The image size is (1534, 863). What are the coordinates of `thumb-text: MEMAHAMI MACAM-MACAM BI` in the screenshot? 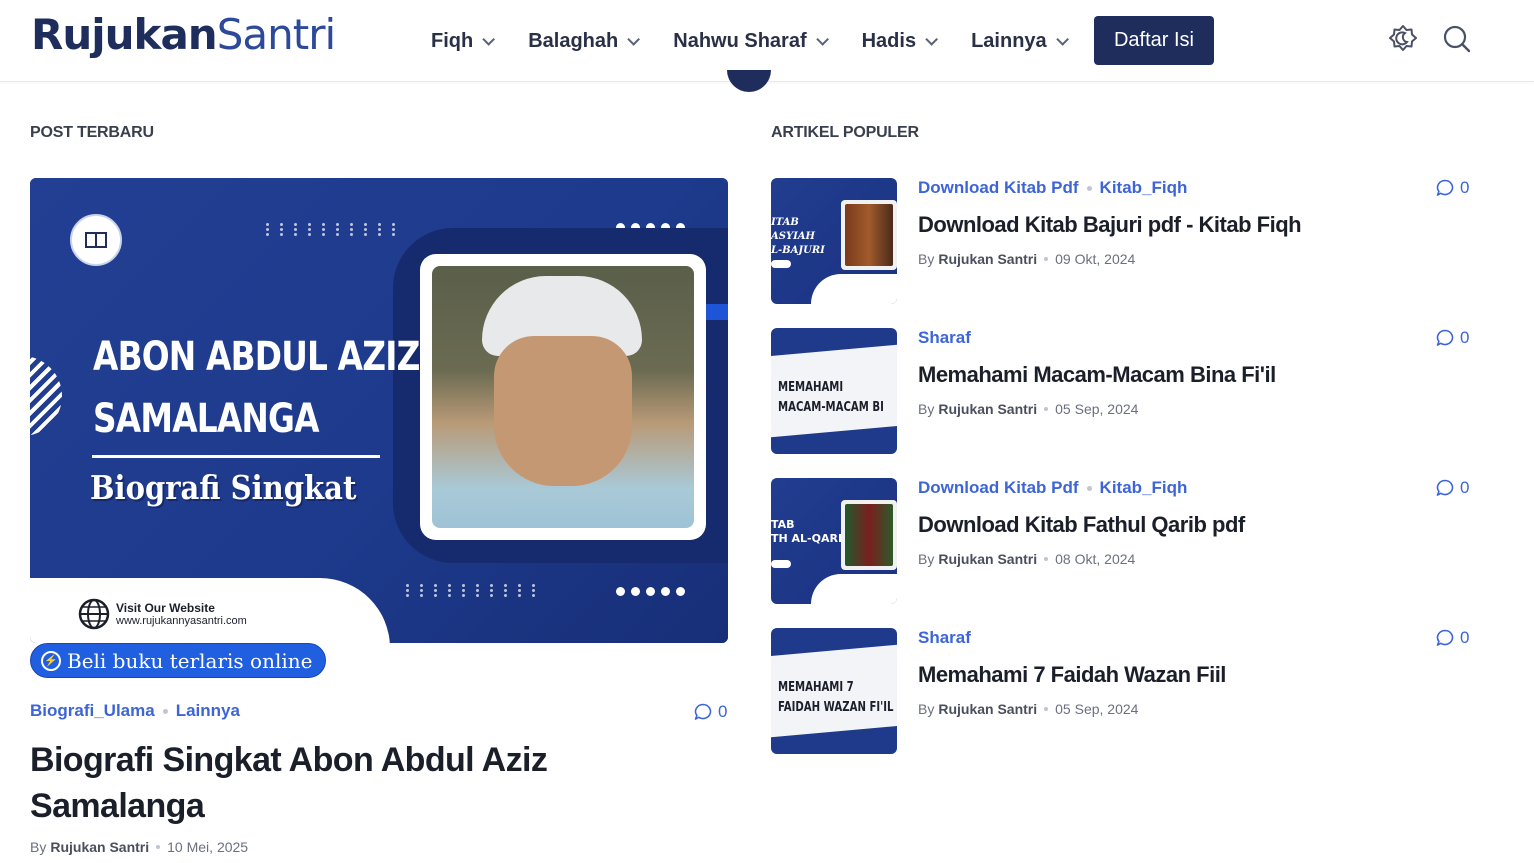 It's located at (831, 397).